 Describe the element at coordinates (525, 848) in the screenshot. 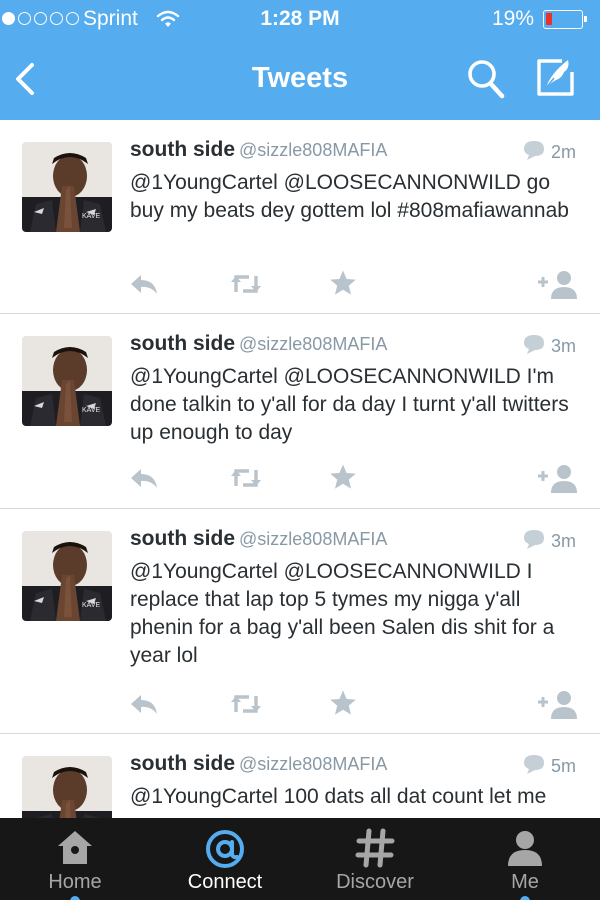

I see `person-icon` at that location.